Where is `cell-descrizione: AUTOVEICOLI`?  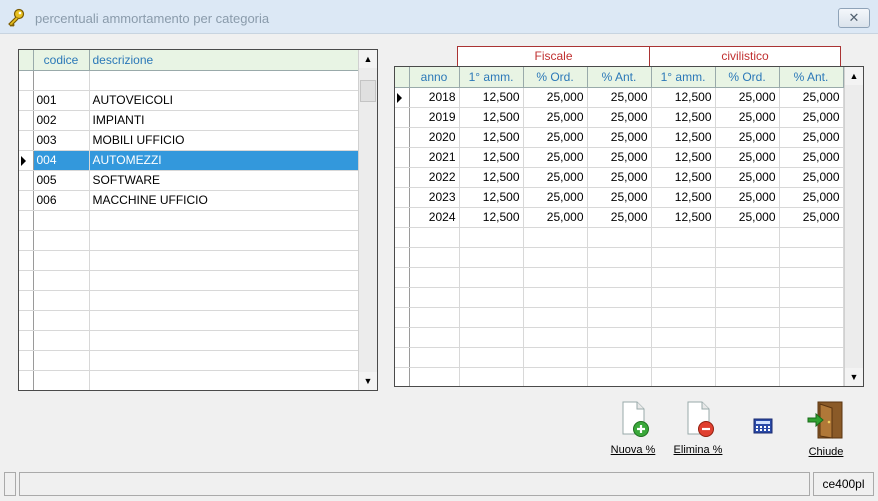
cell-descrizione: AUTOVEICOLI is located at coordinates (224, 100).